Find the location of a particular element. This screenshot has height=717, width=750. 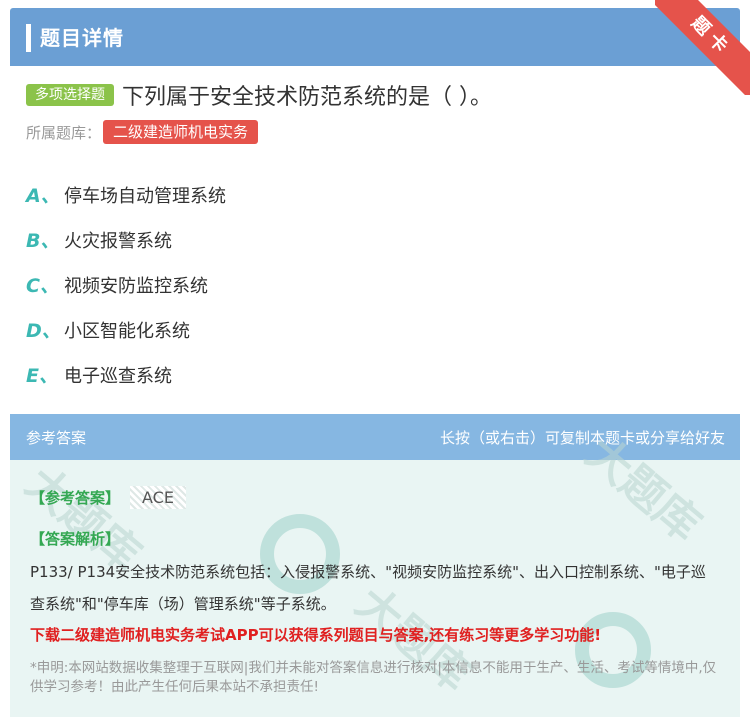

option-text: 小区智能化系统 is located at coordinates (127, 331).